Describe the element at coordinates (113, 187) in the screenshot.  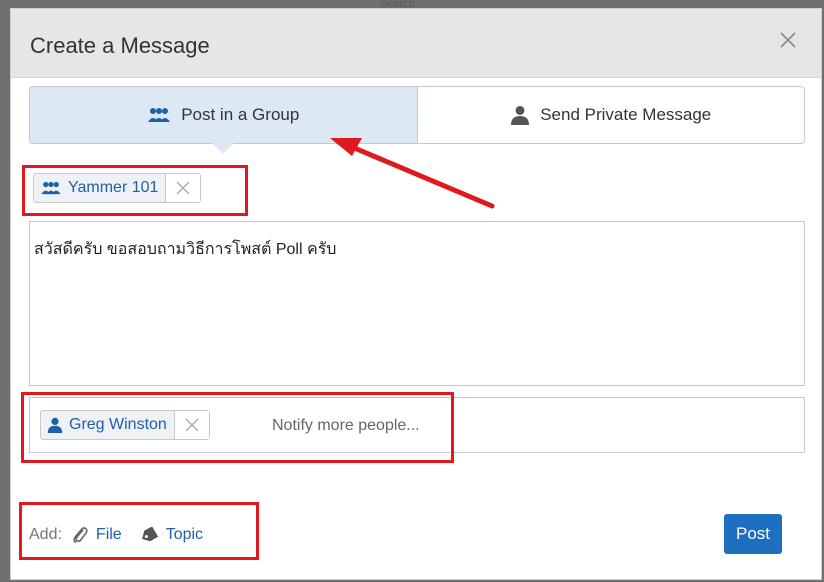
I see `group-tag-text: Yammer 101` at that location.